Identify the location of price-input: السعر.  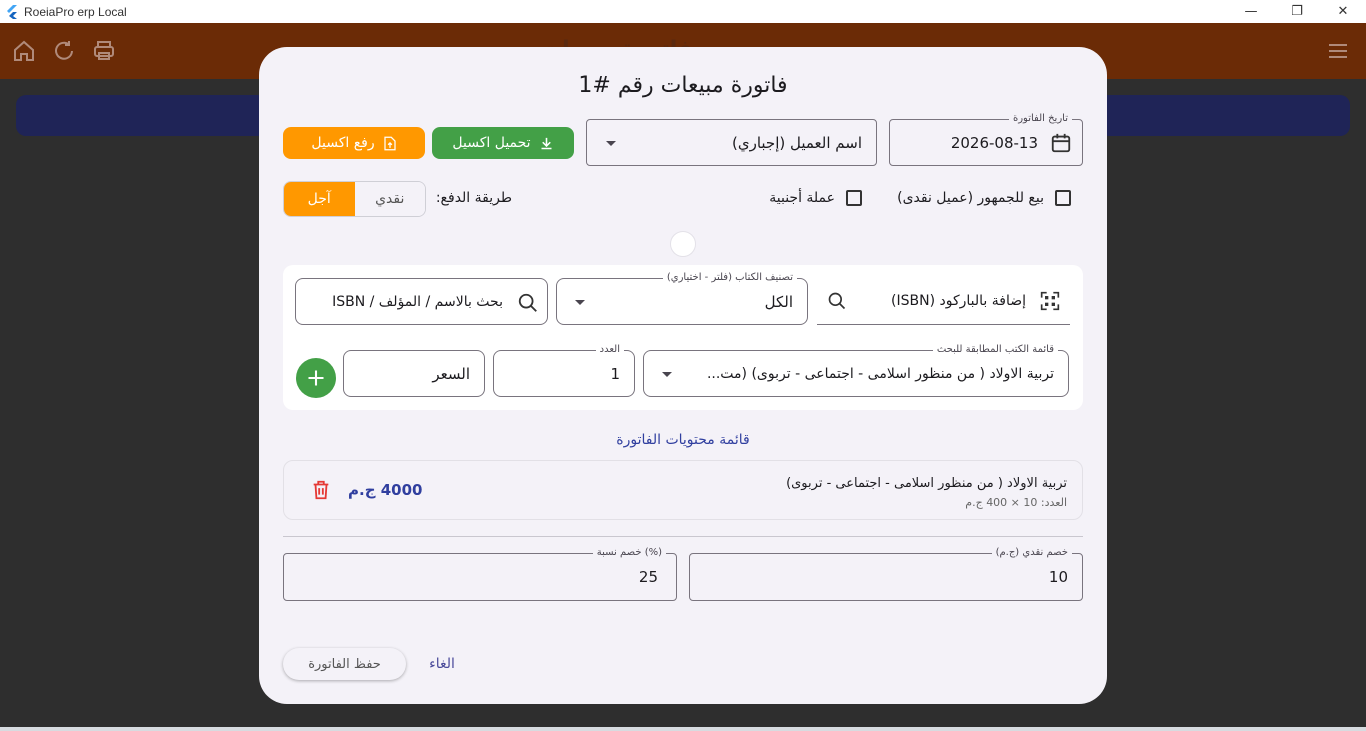
(414, 373).